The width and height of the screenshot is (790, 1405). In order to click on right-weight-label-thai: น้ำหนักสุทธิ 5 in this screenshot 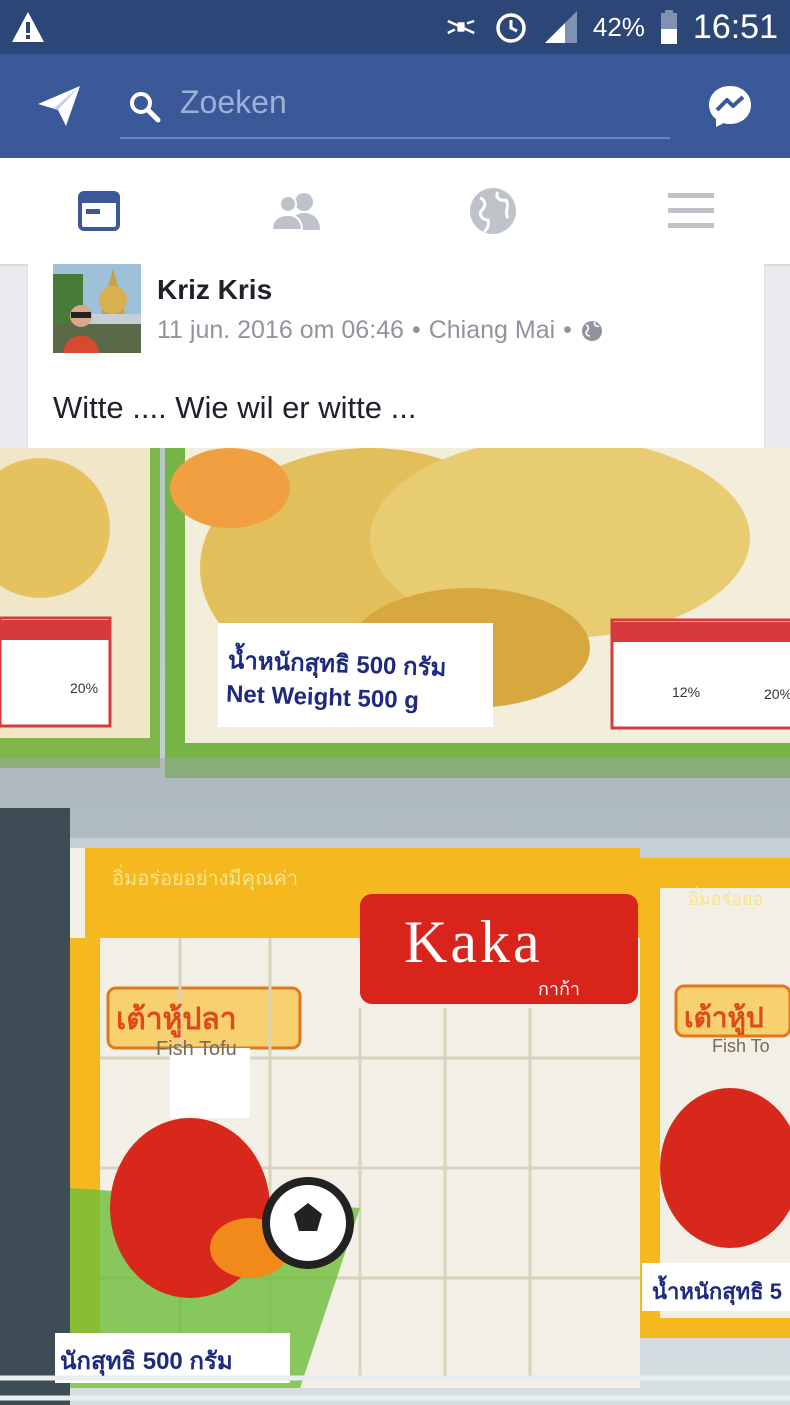, I will do `click(717, 1291)`.